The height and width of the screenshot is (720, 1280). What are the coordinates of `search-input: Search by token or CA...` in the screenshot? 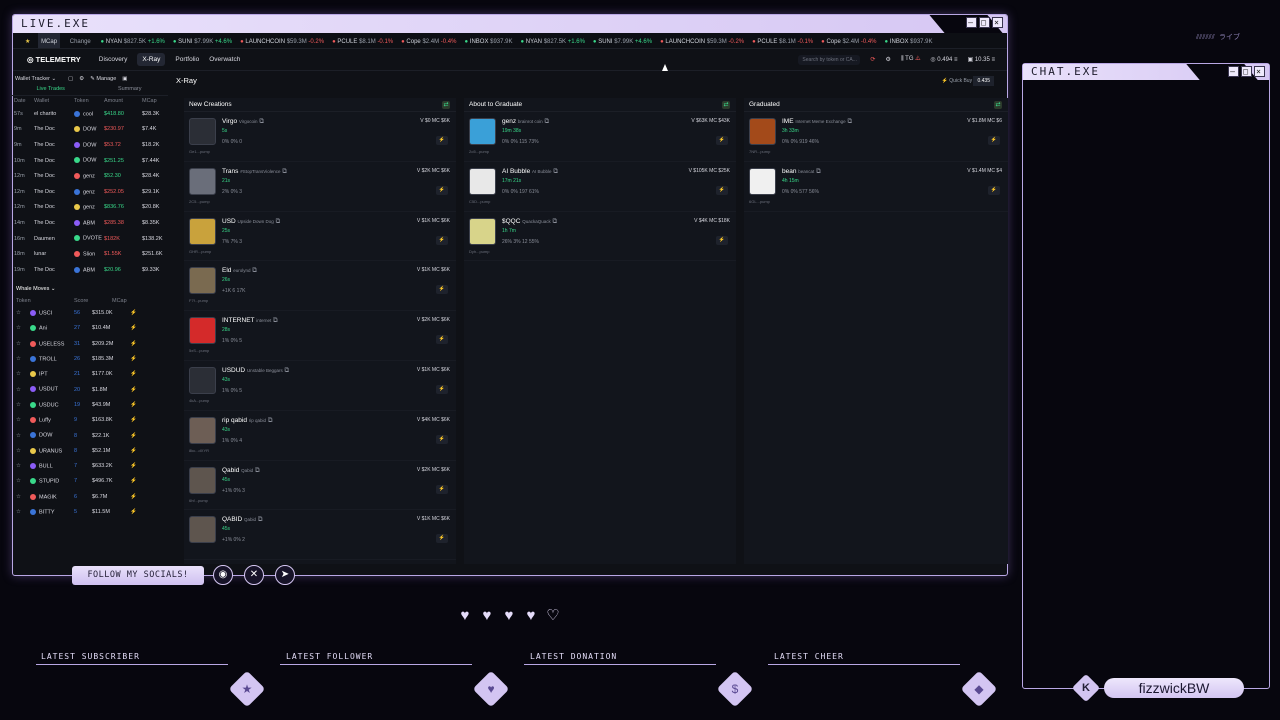 It's located at (829, 59).